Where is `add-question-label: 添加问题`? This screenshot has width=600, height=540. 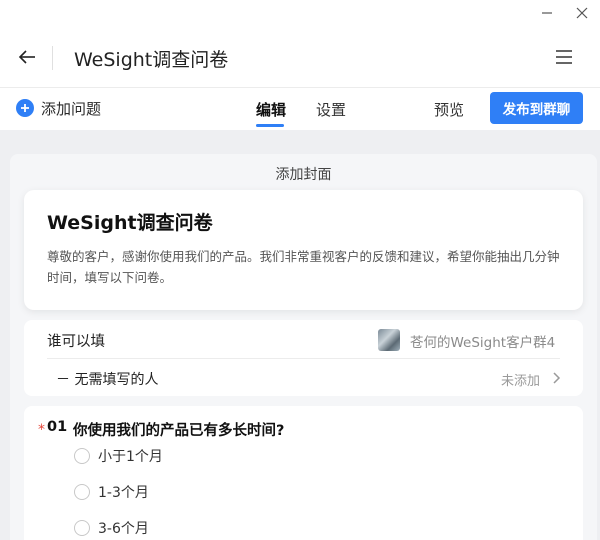
add-question-label: 添加问题 is located at coordinates (71, 108).